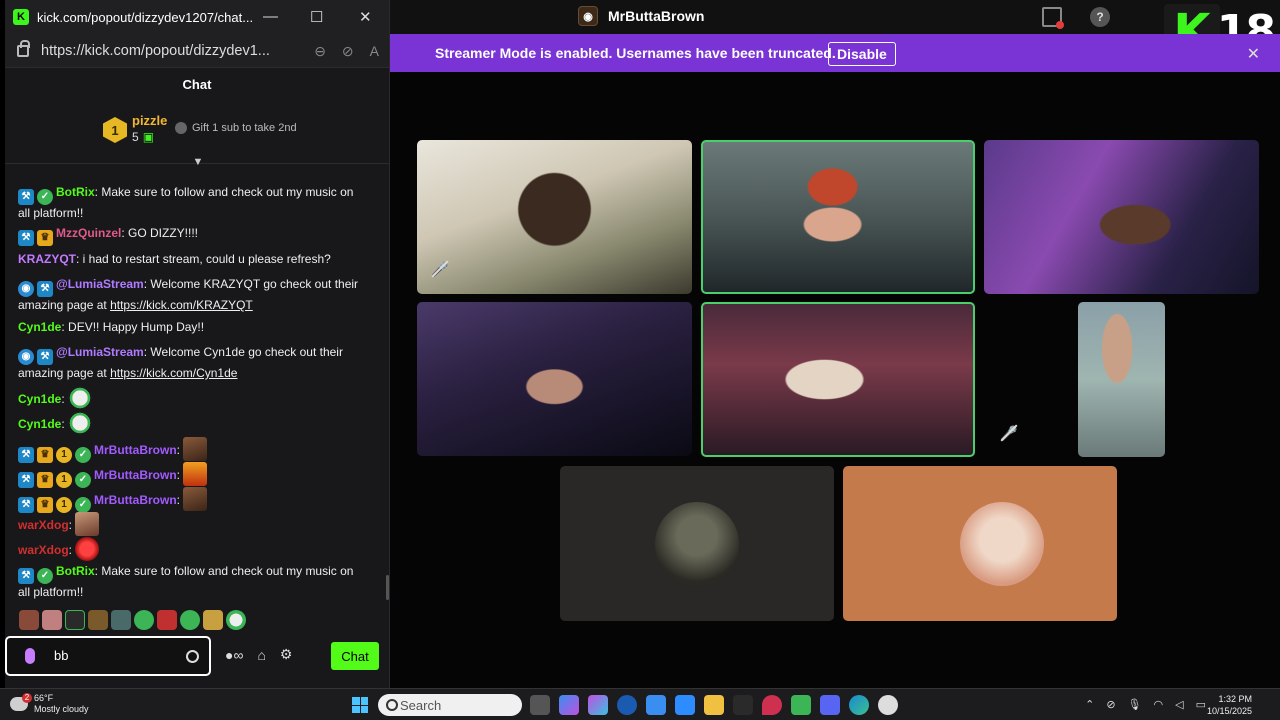  Describe the element at coordinates (1145, 704) in the screenshot. I see `system-tray: ⌃ ⊘ 🎙 ◠ ◁ ▭` at that location.